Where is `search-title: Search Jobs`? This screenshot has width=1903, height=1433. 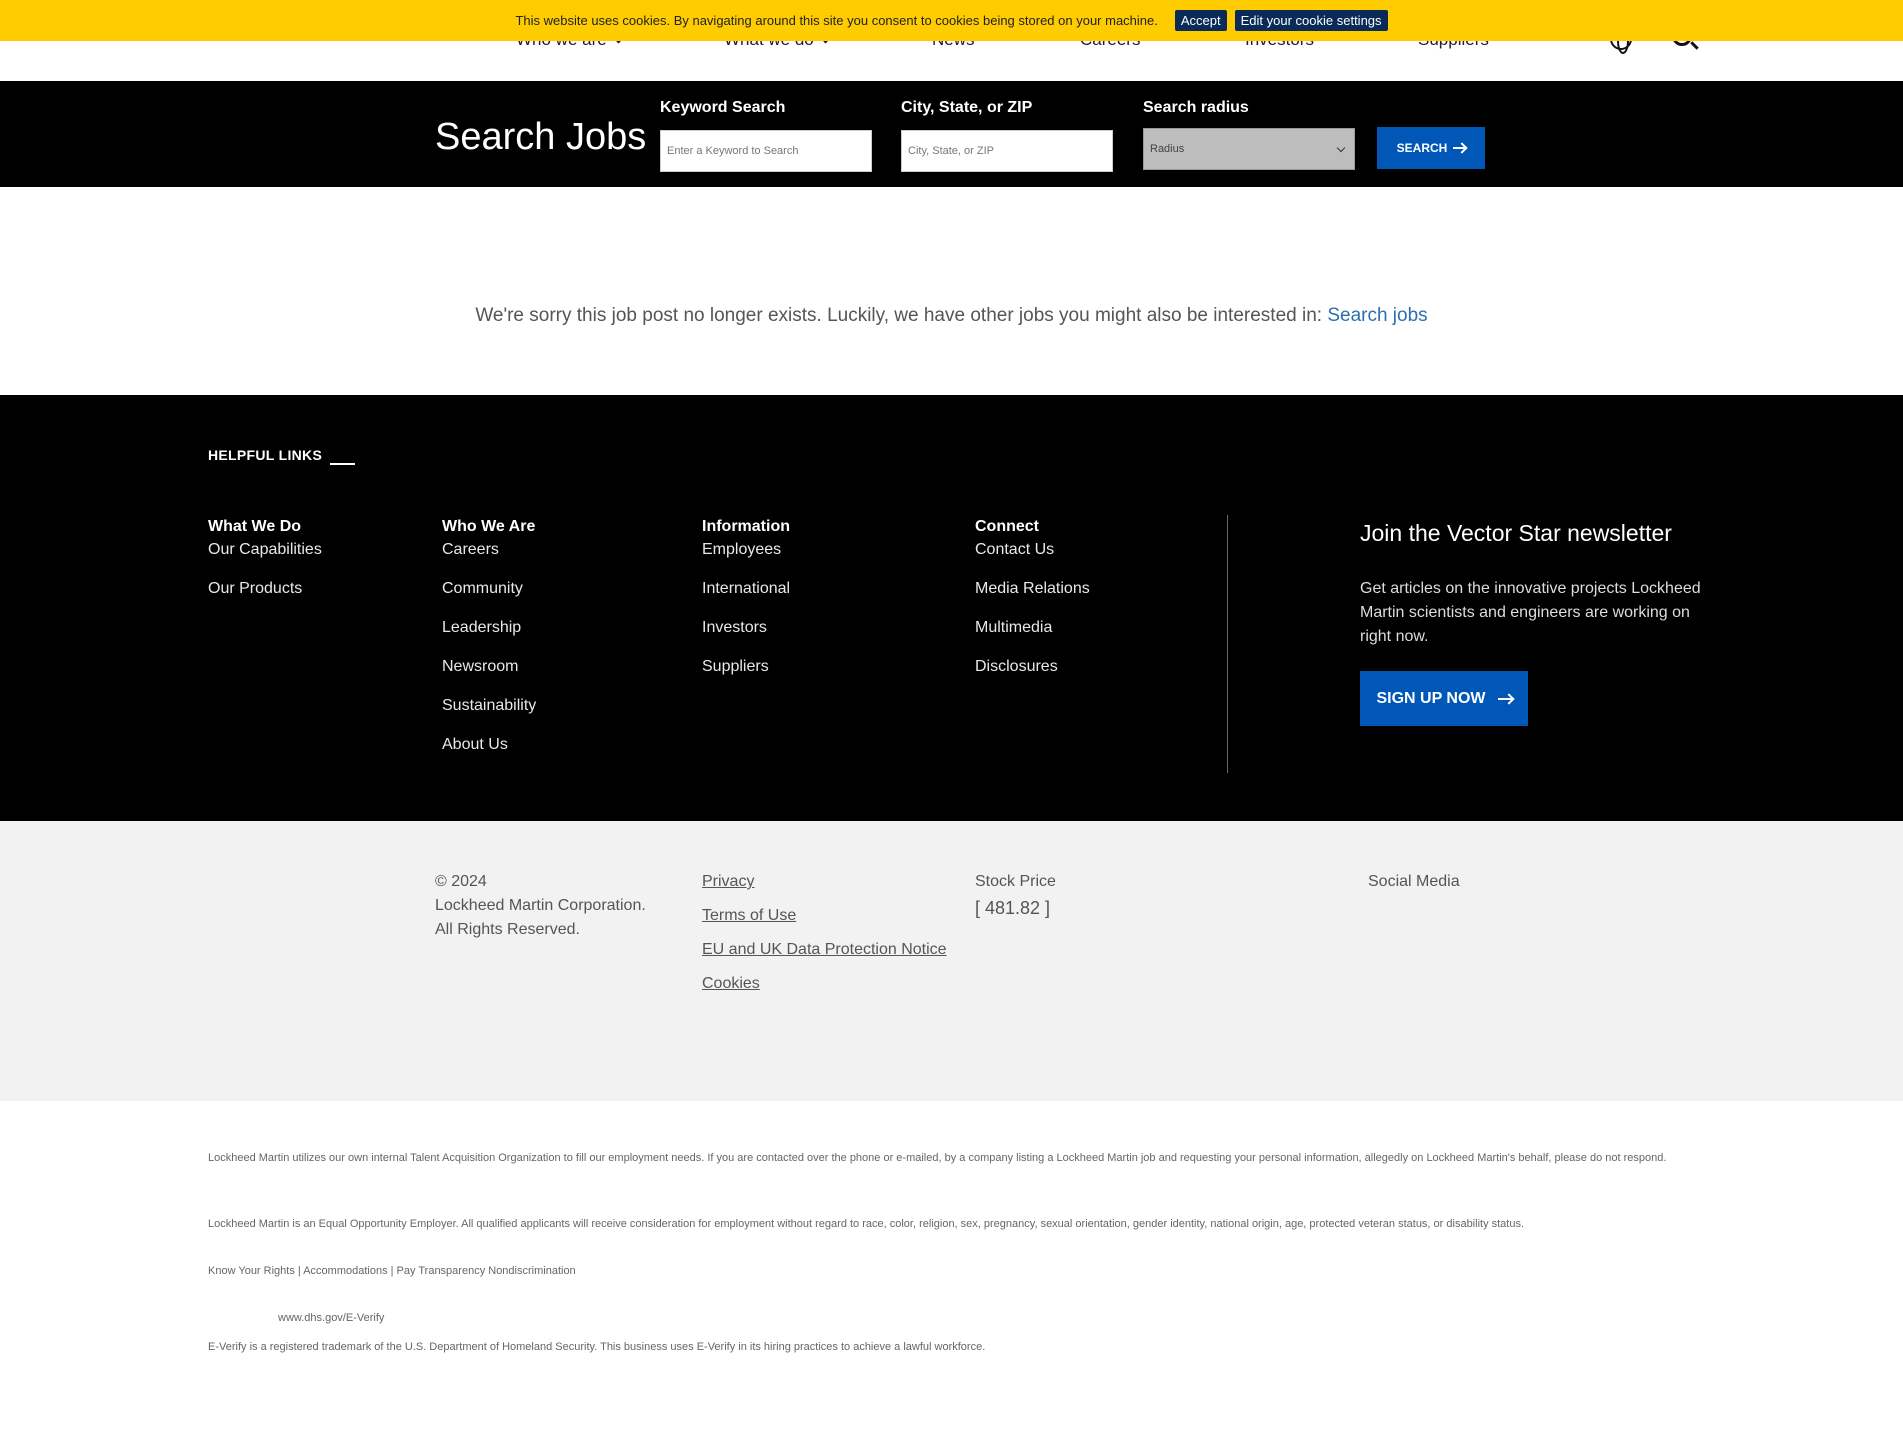
search-title: Search Jobs is located at coordinates (541, 137).